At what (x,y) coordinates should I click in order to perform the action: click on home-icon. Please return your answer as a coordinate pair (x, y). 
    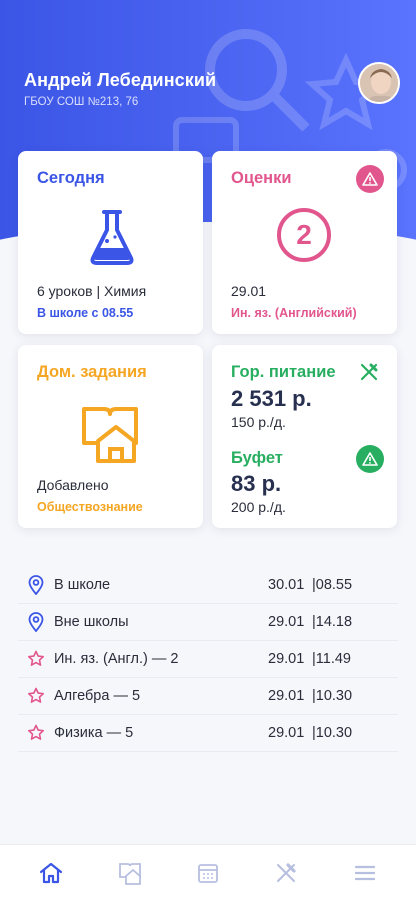
    Looking at the image, I should click on (51, 872).